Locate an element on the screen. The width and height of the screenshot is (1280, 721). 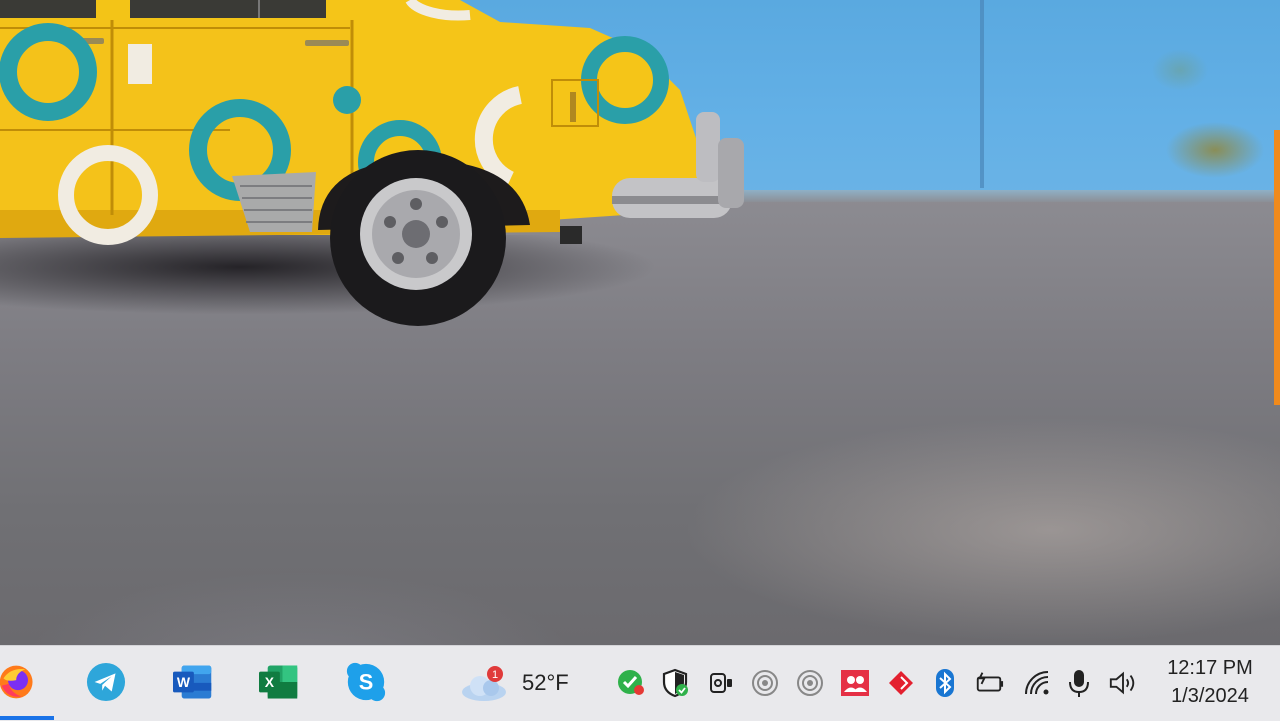
weather-widget: 1 is located at coordinates (485, 684).